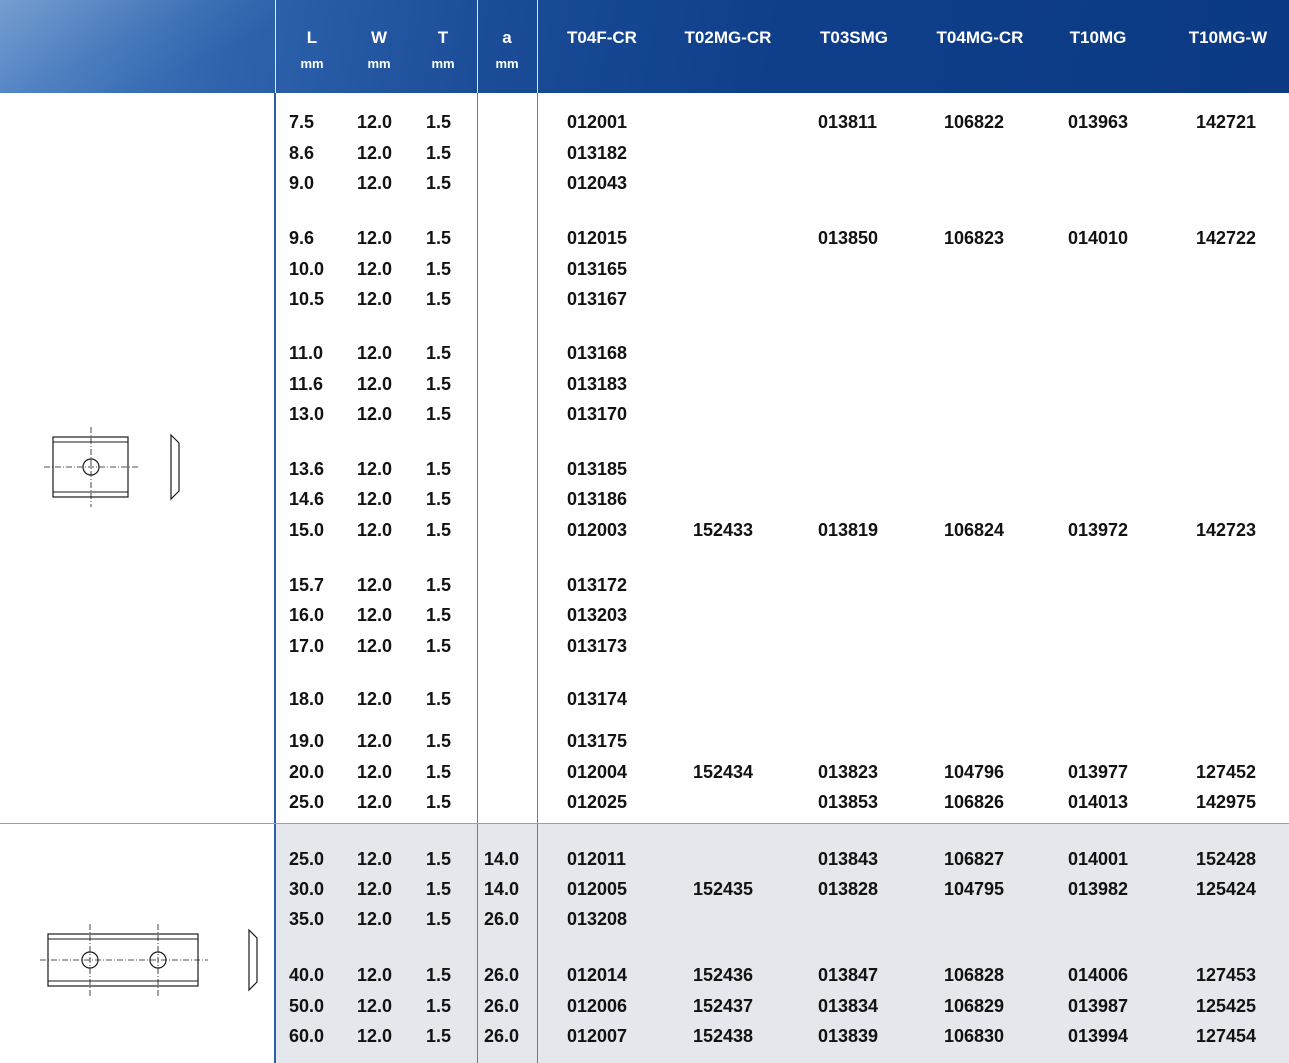 This screenshot has height=1063, width=1289. What do you see at coordinates (597, 383) in the screenshot?
I see `table-cell-t04f-cr: 013183` at bounding box center [597, 383].